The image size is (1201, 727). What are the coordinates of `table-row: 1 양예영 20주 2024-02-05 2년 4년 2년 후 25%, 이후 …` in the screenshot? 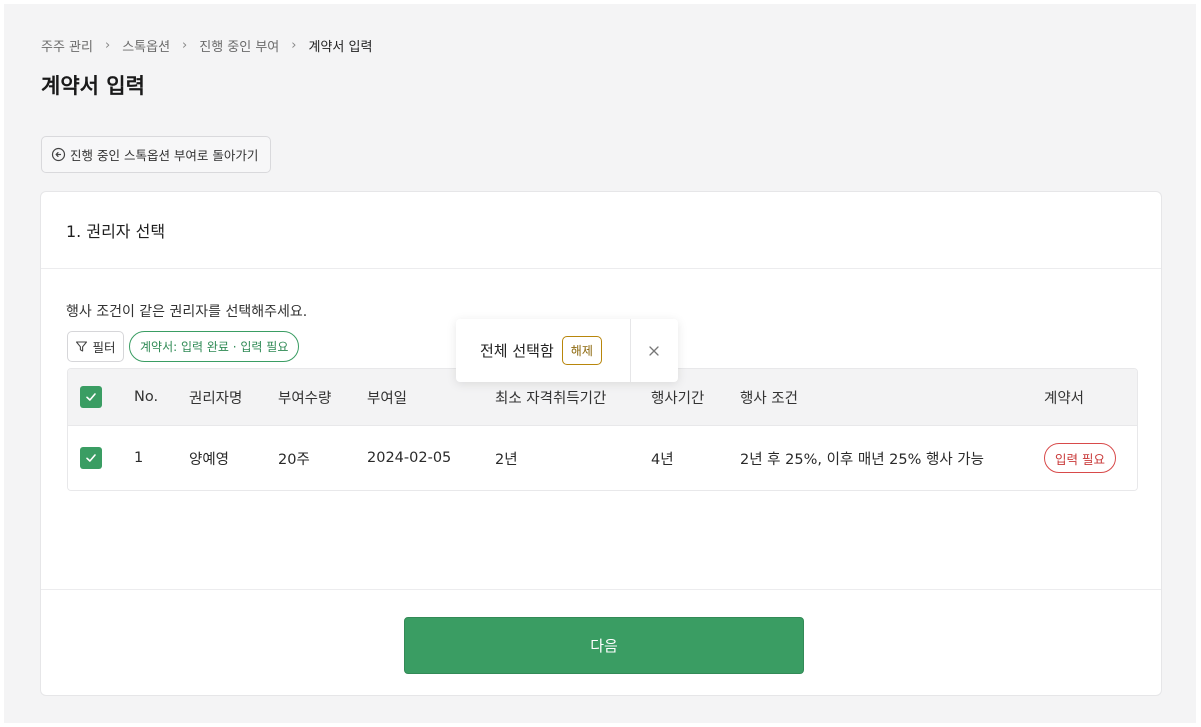 It's located at (602, 458).